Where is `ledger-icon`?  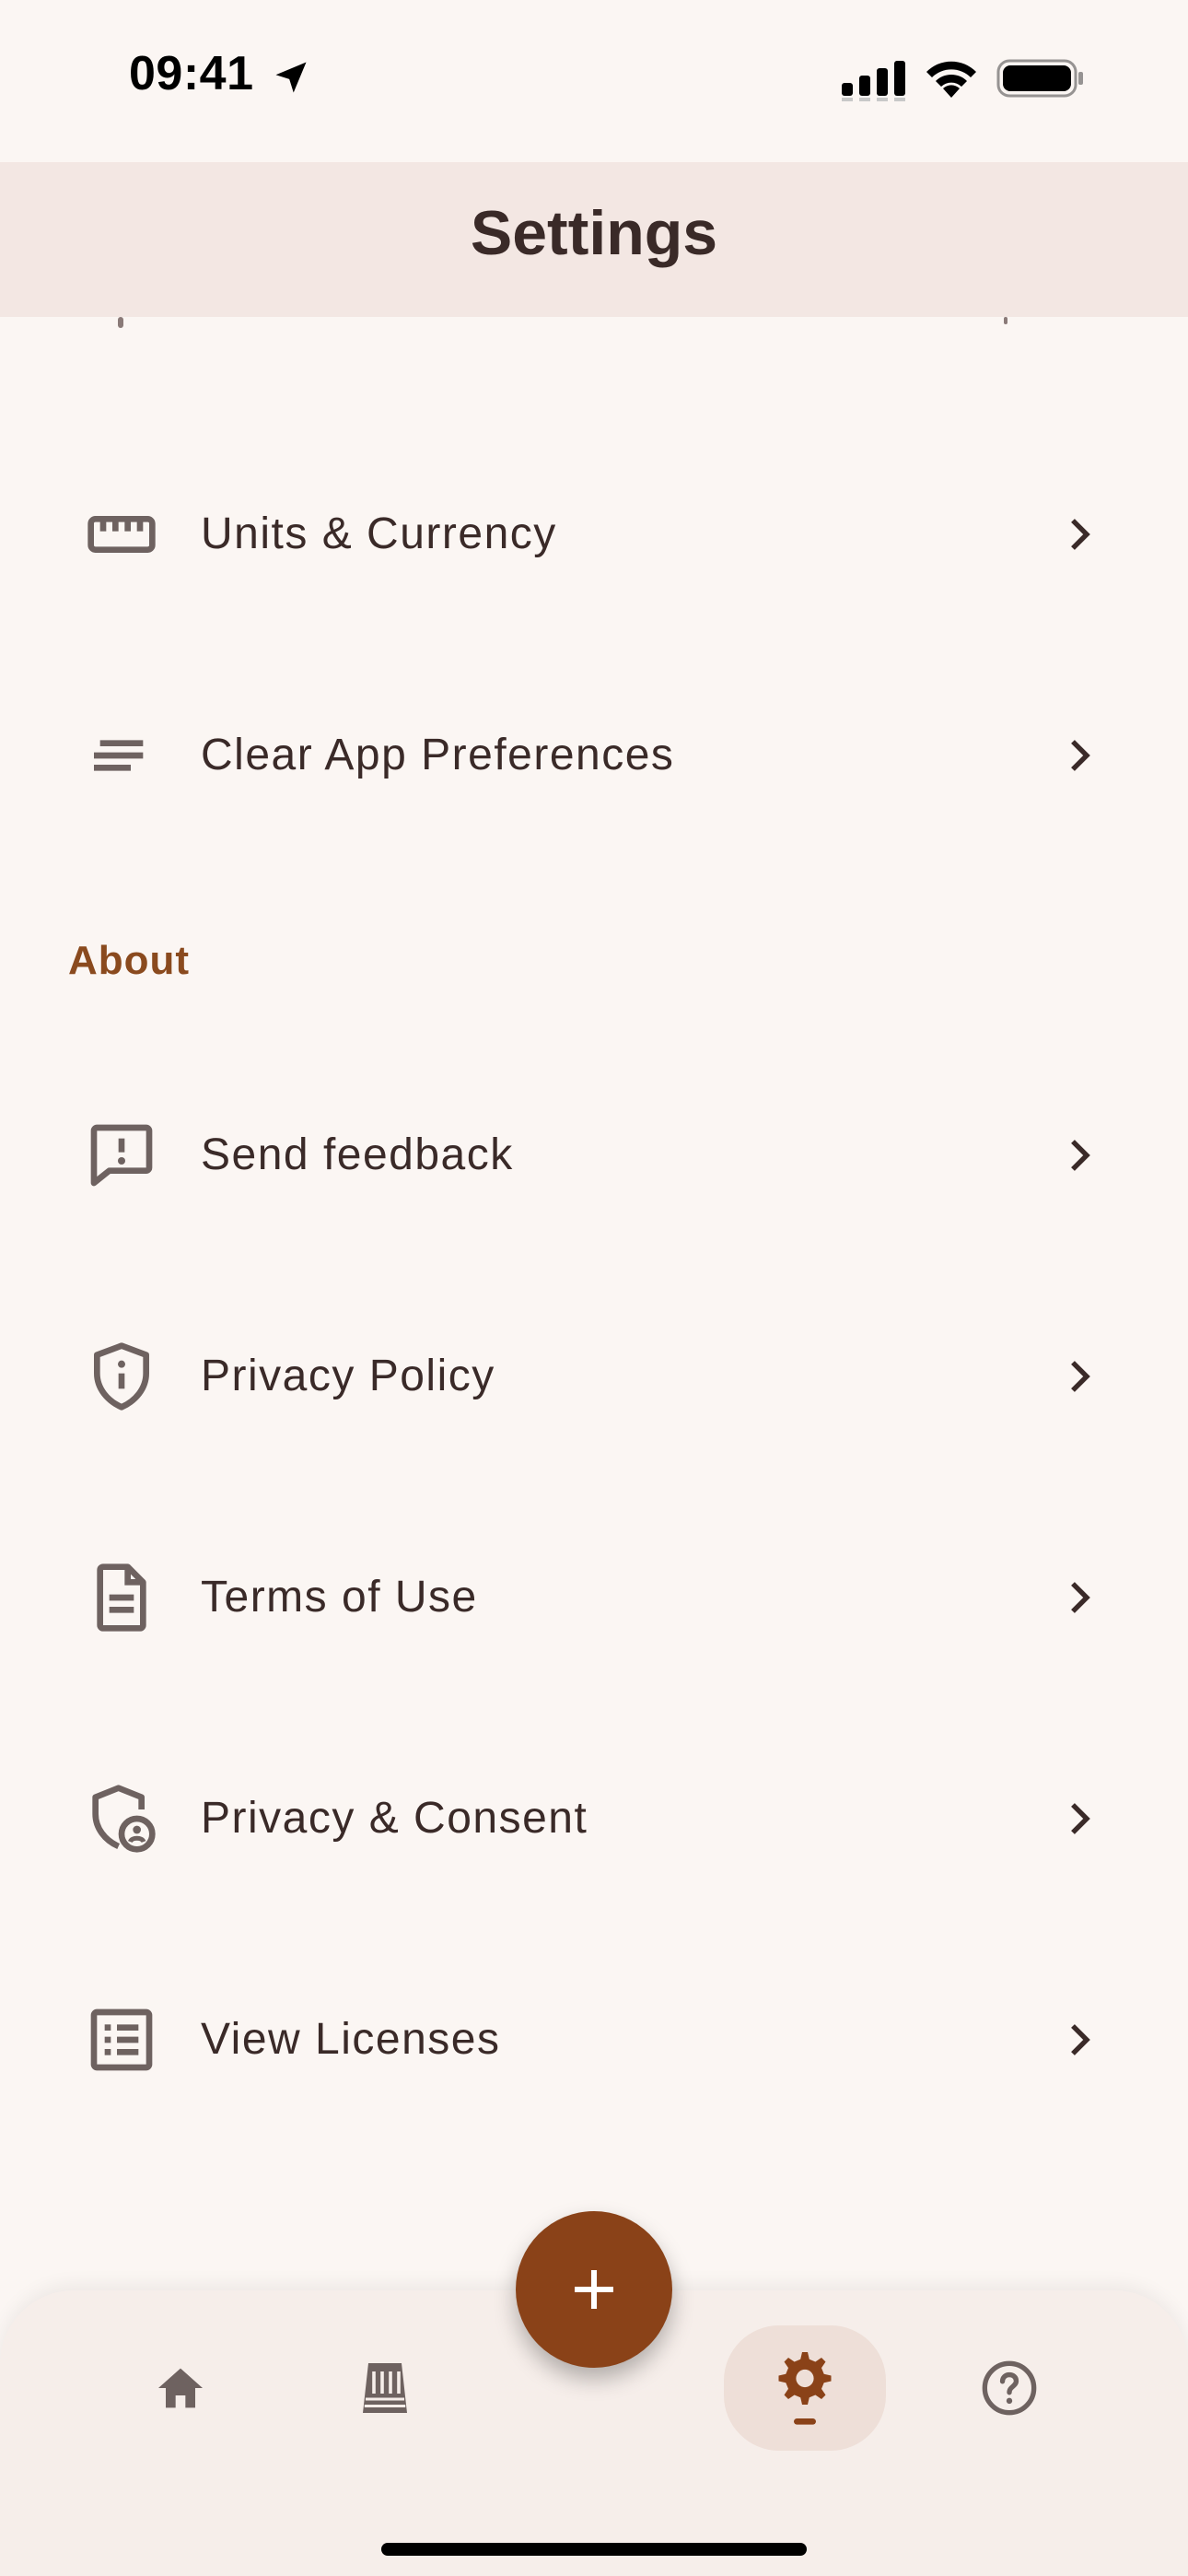
ledger-icon is located at coordinates (385, 2388).